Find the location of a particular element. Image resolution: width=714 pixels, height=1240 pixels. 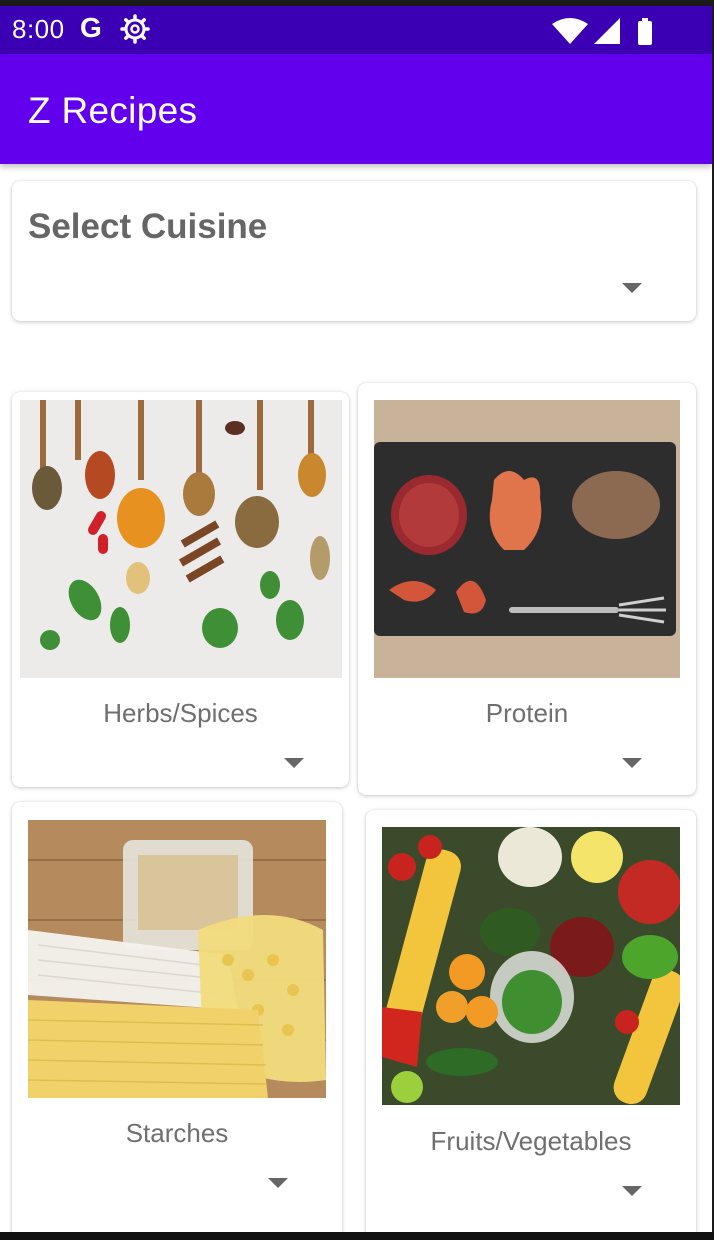

category-label: Herbs/Spices is located at coordinates (180, 713).